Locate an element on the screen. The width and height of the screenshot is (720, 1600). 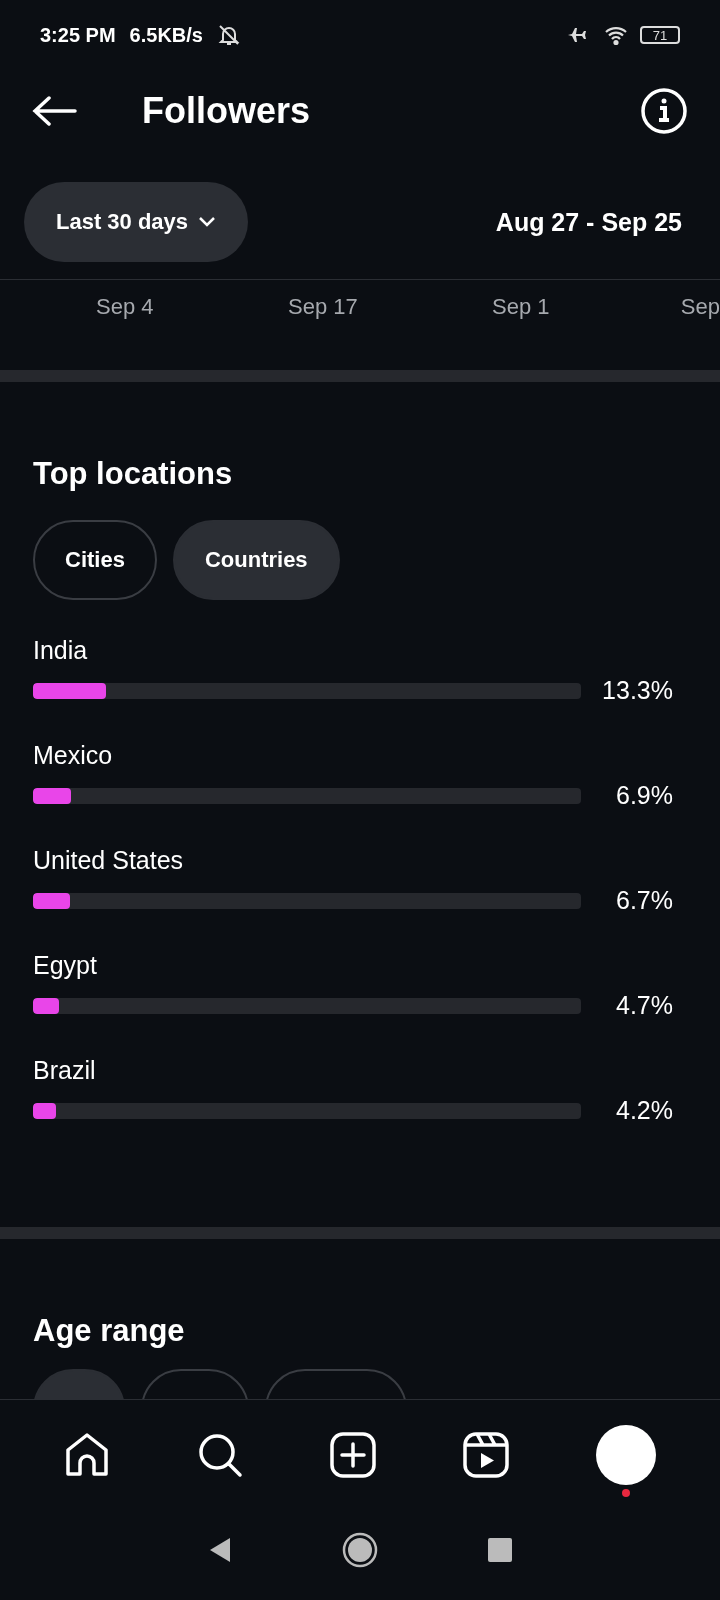
country-name: Mexico is located at coordinates (73, 755).